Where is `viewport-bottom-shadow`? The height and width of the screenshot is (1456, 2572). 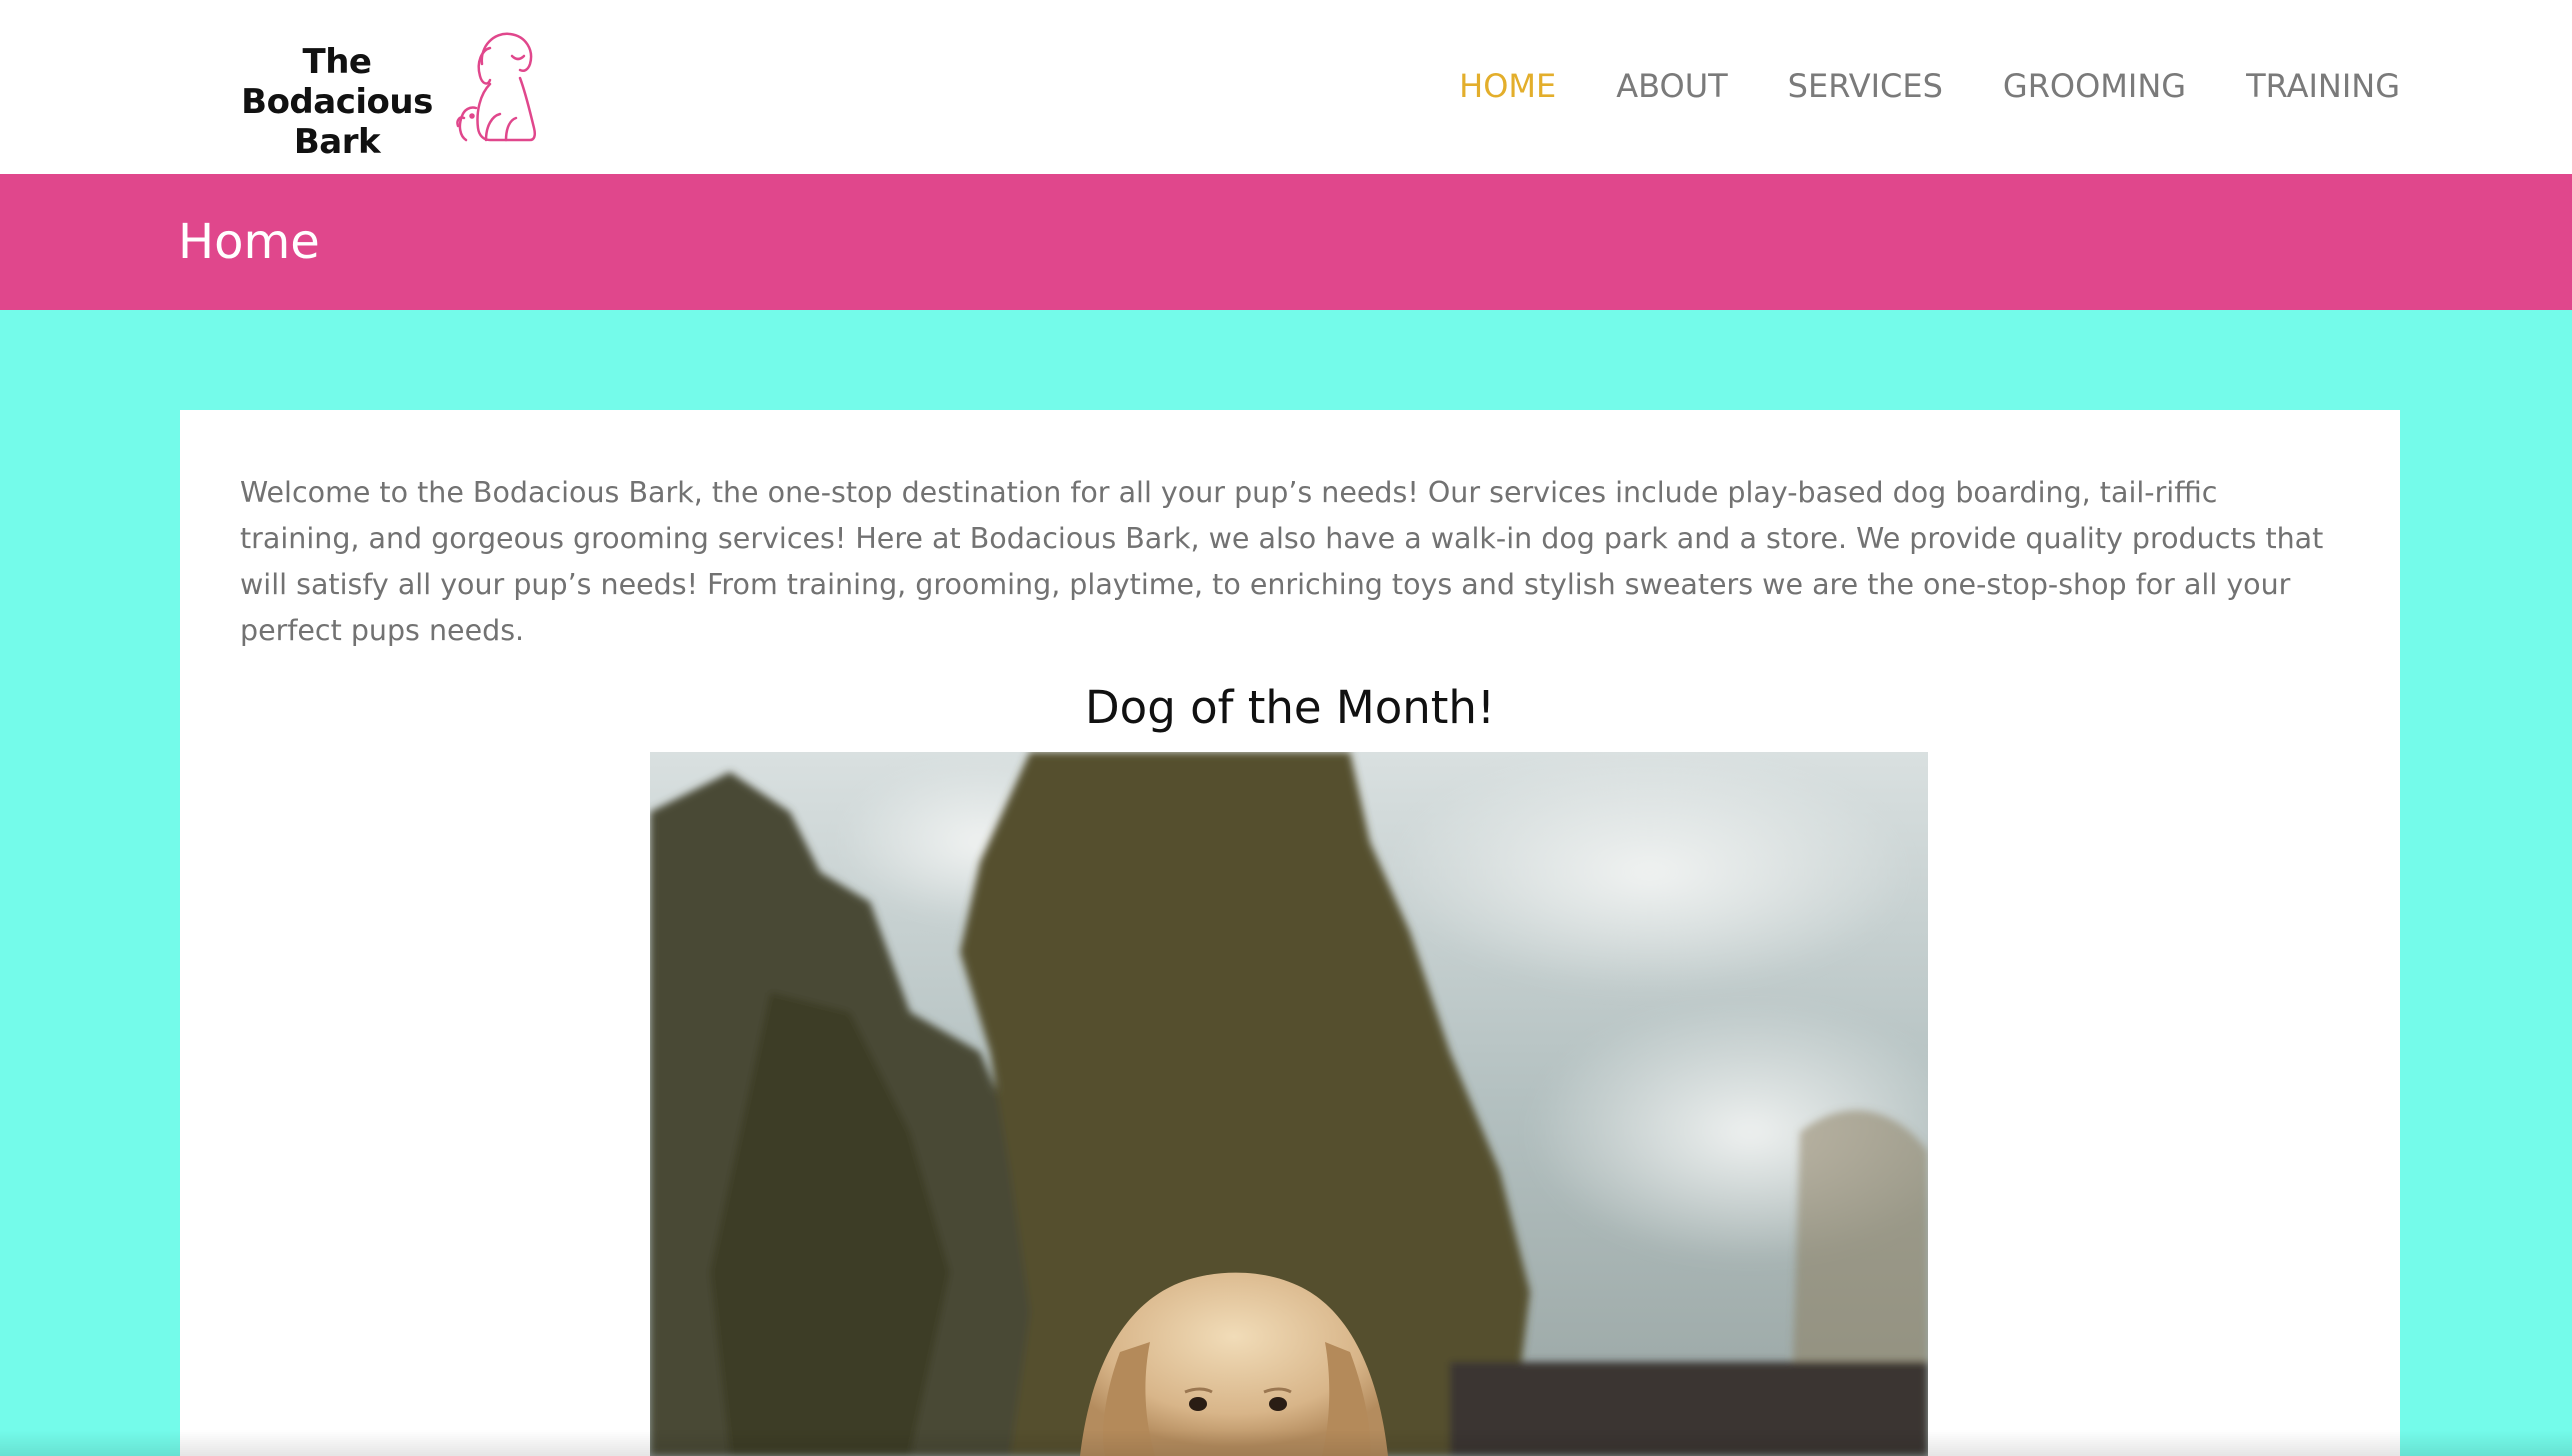
viewport-bottom-shadow is located at coordinates (1286, 1443).